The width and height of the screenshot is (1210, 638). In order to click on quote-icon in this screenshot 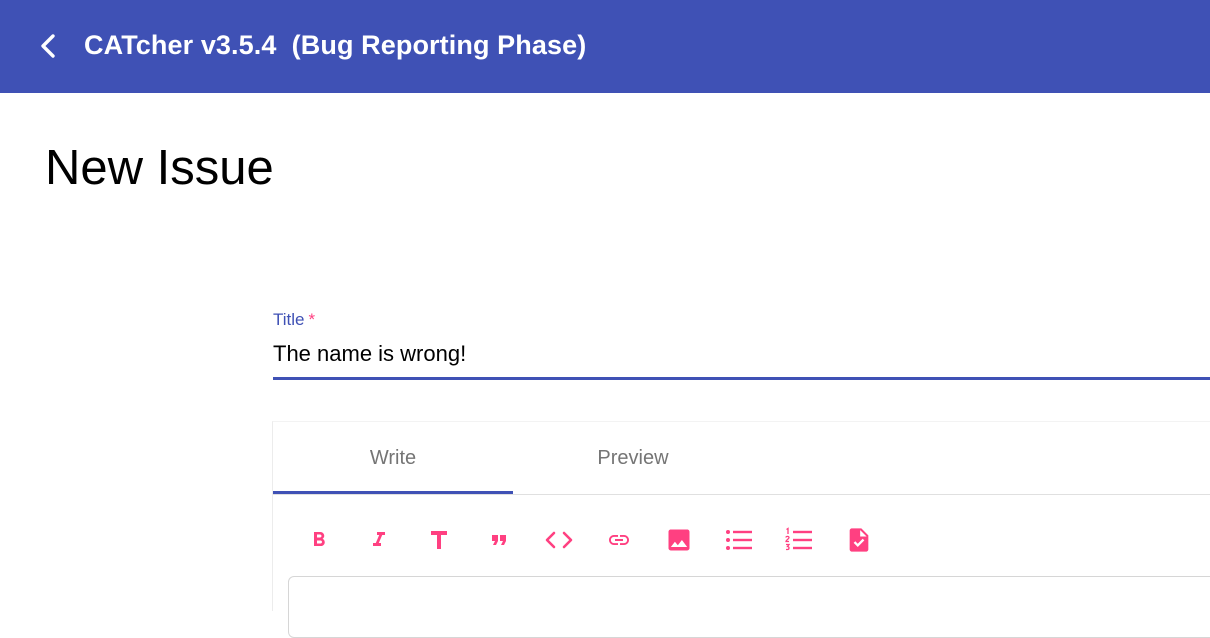, I will do `click(499, 540)`.